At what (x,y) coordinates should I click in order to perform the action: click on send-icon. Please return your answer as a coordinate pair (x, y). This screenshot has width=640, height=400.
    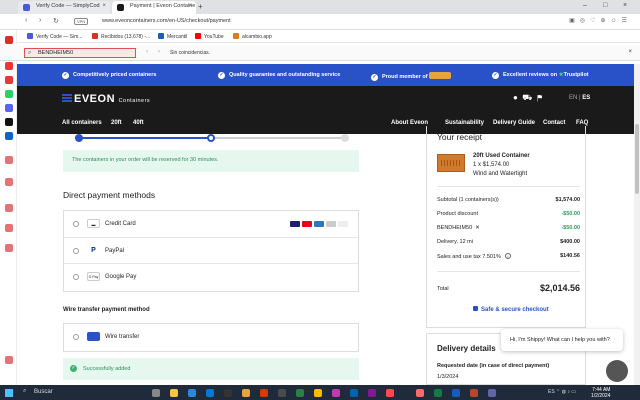
    Looking at the image, I should click on (9, 182).